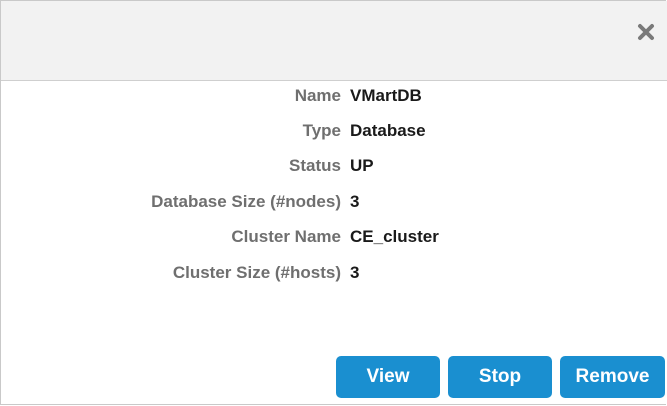 This screenshot has height=406, width=667. Describe the element at coordinates (394, 236) in the screenshot. I see `detail-value: CE_cluster` at that location.